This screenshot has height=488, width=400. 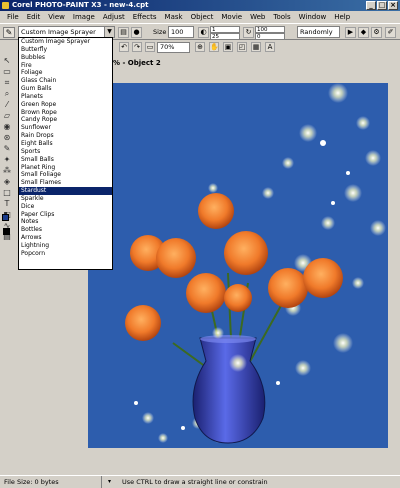 I want to click on list-item: Fire, so click(x=65, y=66).